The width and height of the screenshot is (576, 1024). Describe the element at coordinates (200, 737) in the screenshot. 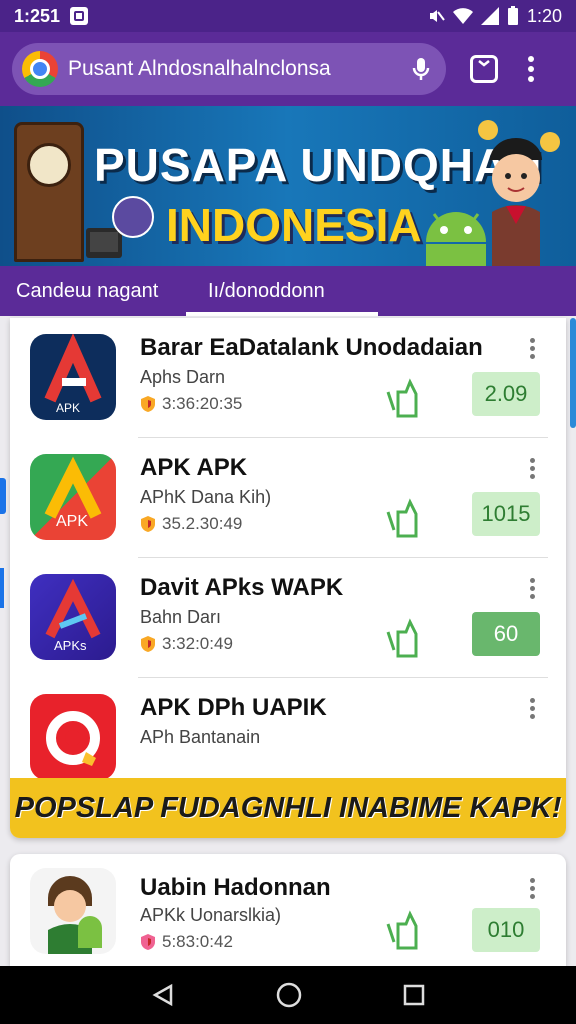

I see `app-developer: APh Bantanain` at that location.